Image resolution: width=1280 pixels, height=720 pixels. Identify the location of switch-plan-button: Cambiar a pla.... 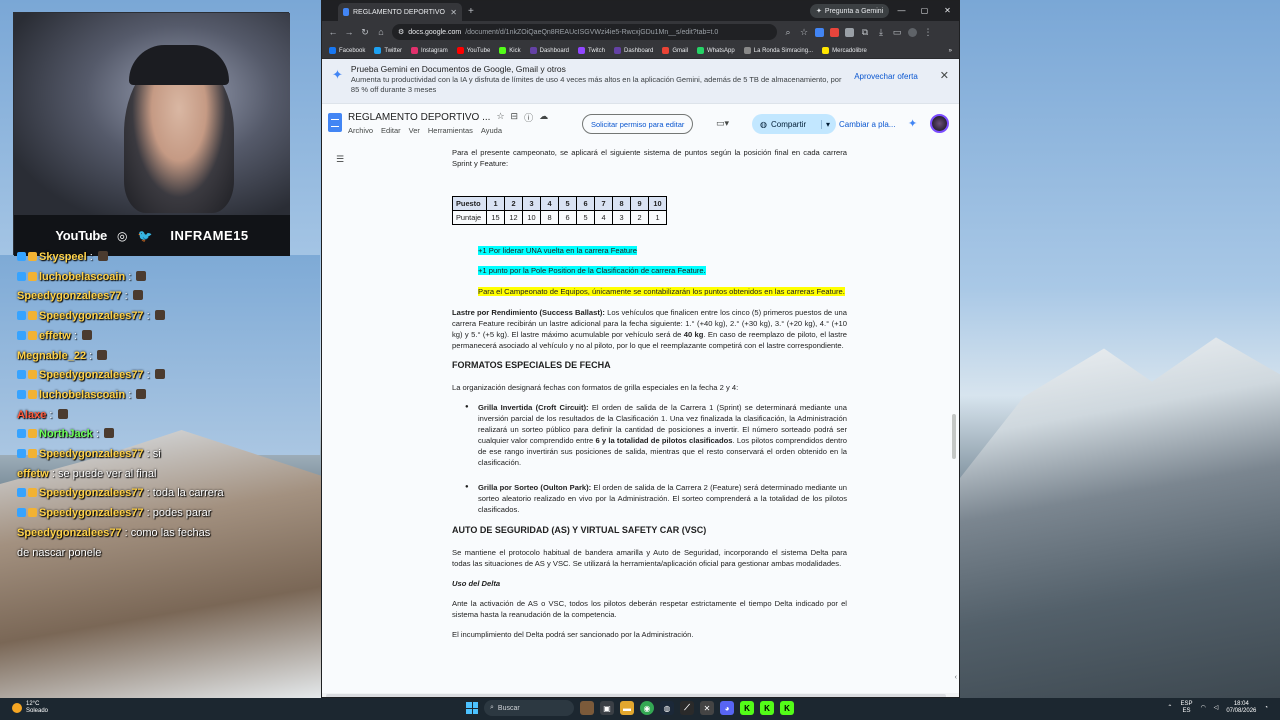
(867, 124).